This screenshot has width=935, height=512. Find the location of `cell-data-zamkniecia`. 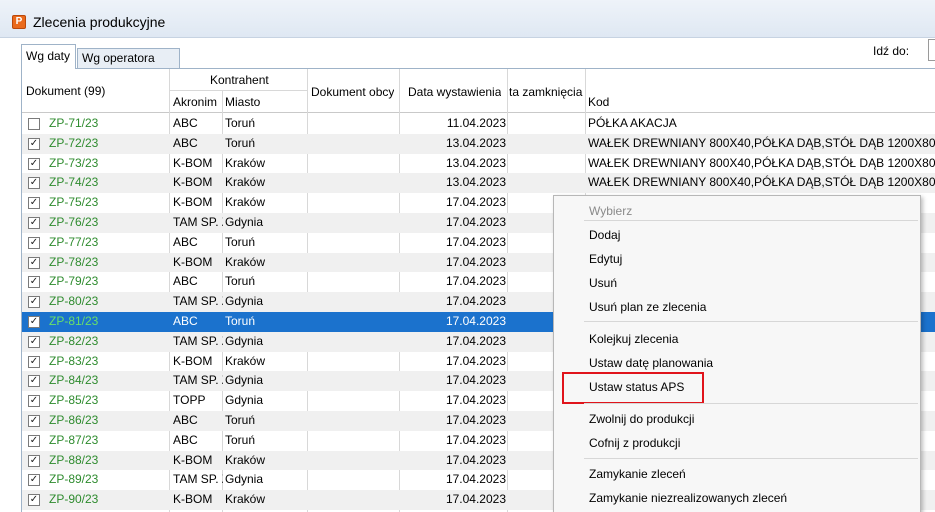

cell-data-zamkniecia is located at coordinates (546, 164).